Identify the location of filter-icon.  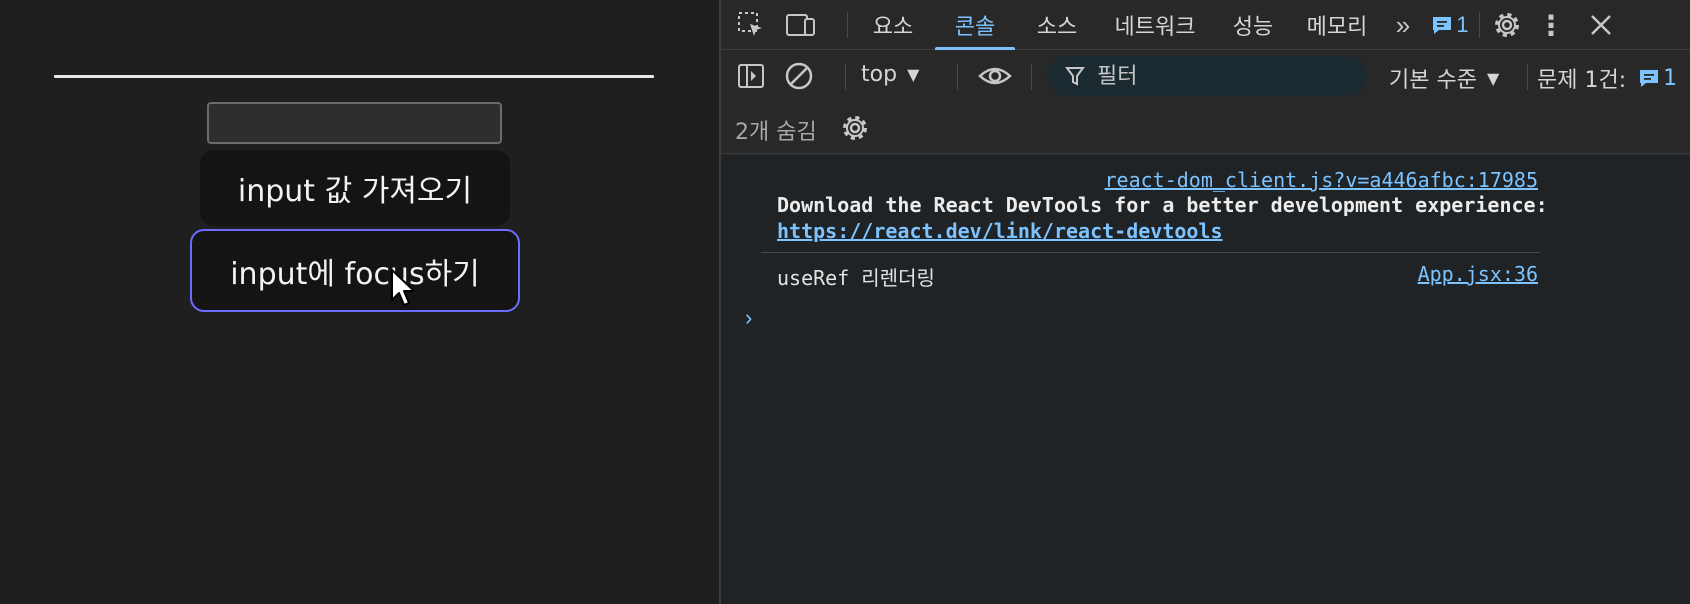
(1075, 76).